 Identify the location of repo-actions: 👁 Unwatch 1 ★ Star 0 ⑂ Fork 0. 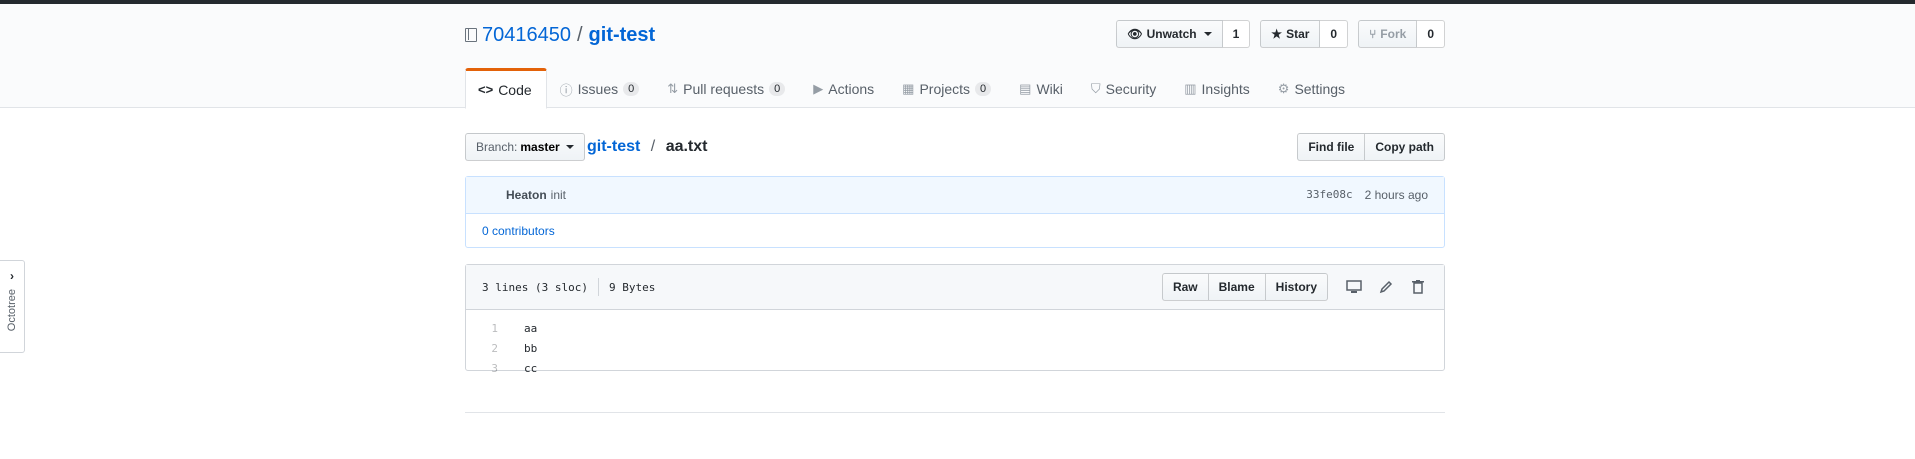
(1280, 34).